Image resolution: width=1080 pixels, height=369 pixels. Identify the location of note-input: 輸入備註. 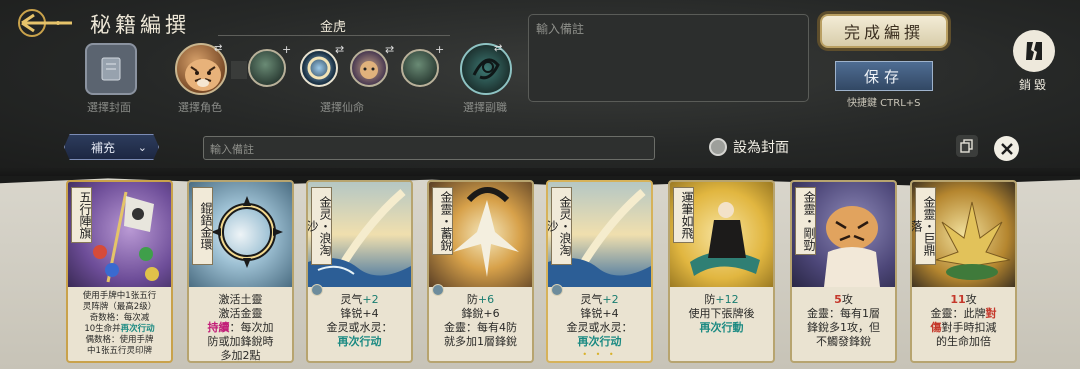
(429, 148).